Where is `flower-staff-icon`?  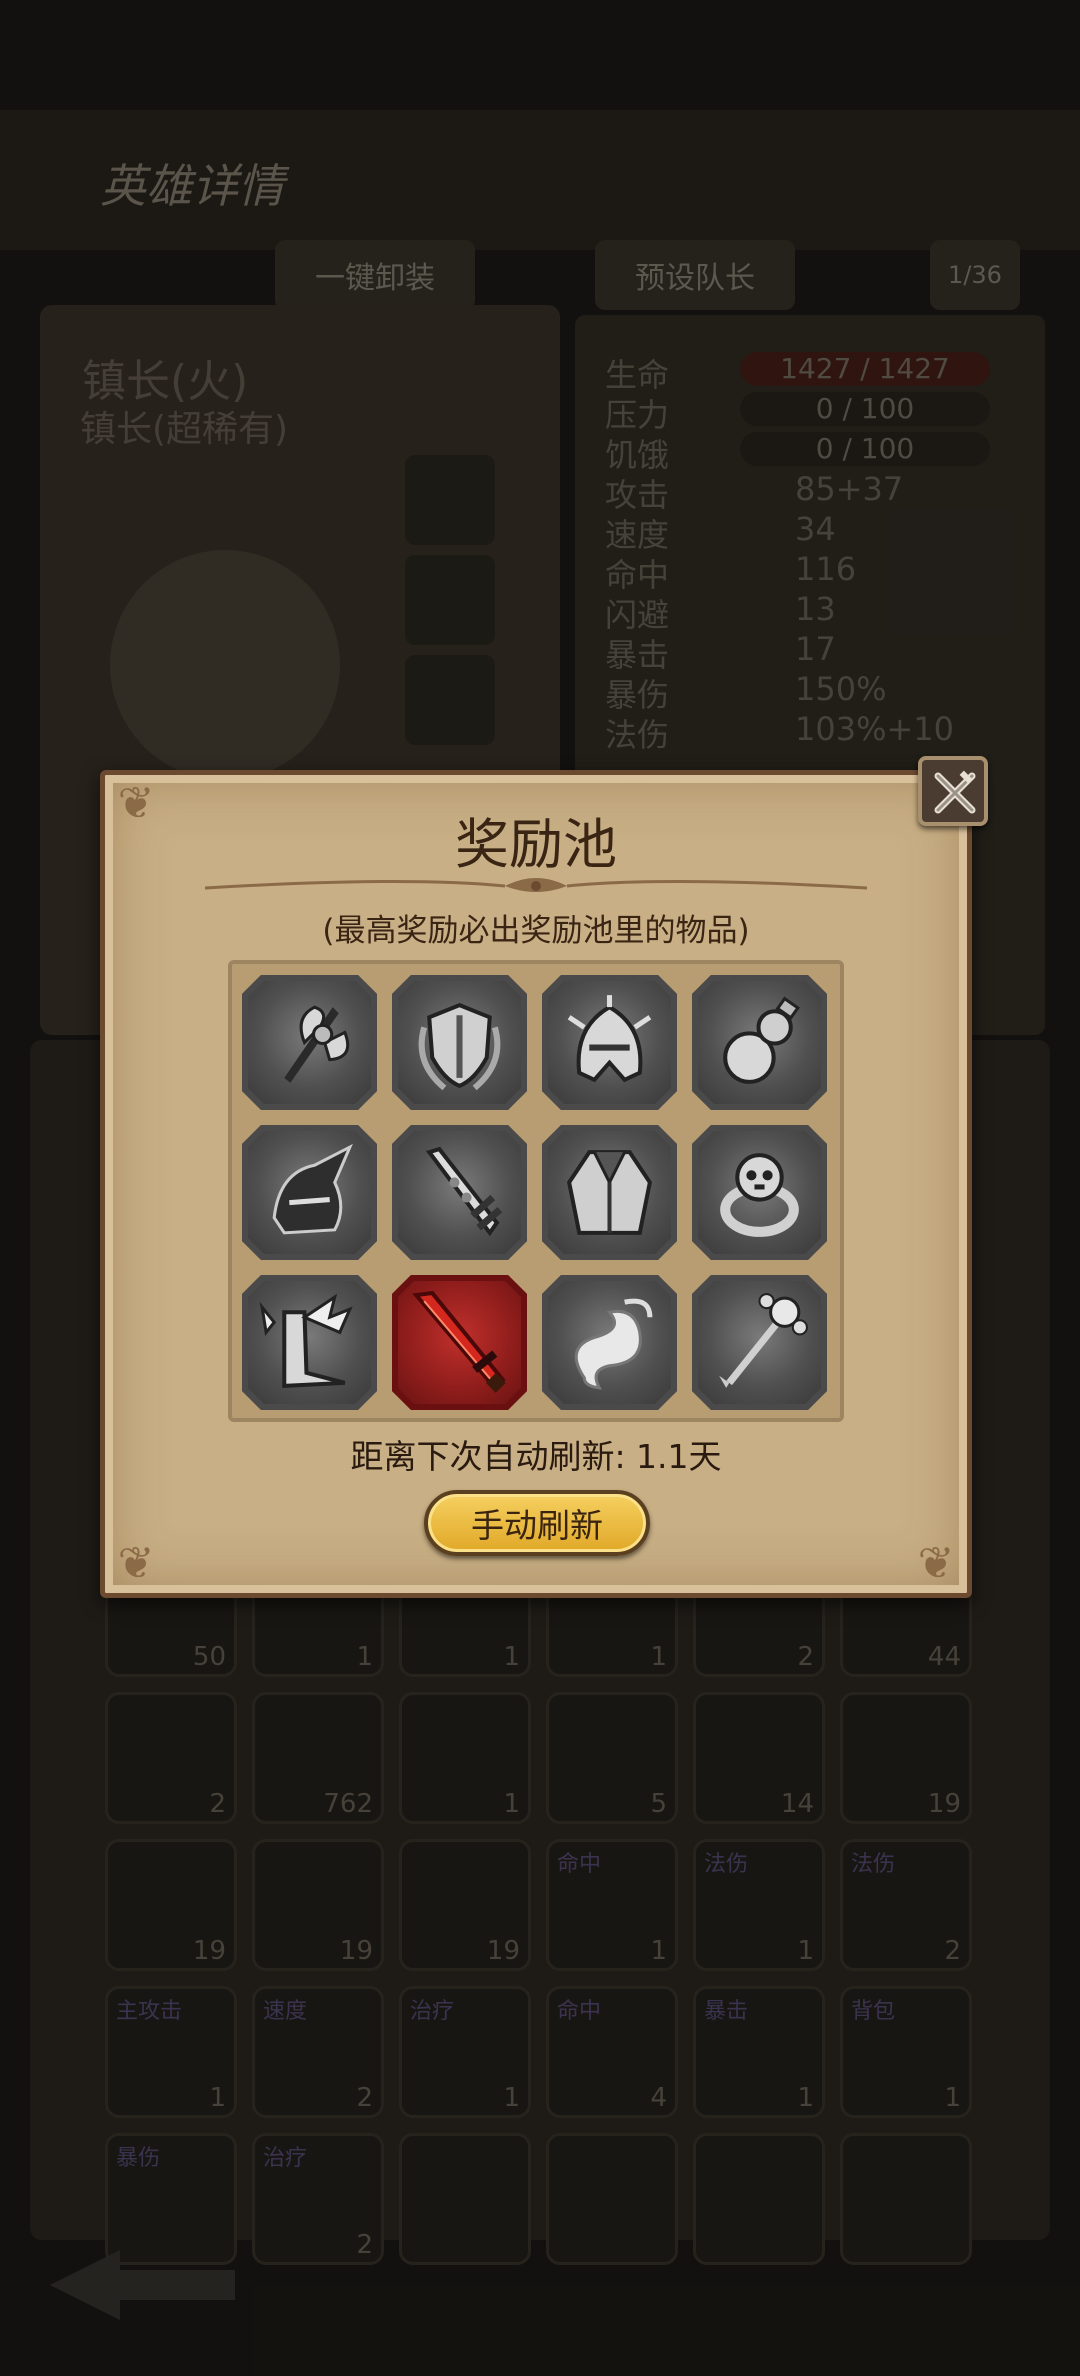
flower-staff-icon is located at coordinates (763, 1340).